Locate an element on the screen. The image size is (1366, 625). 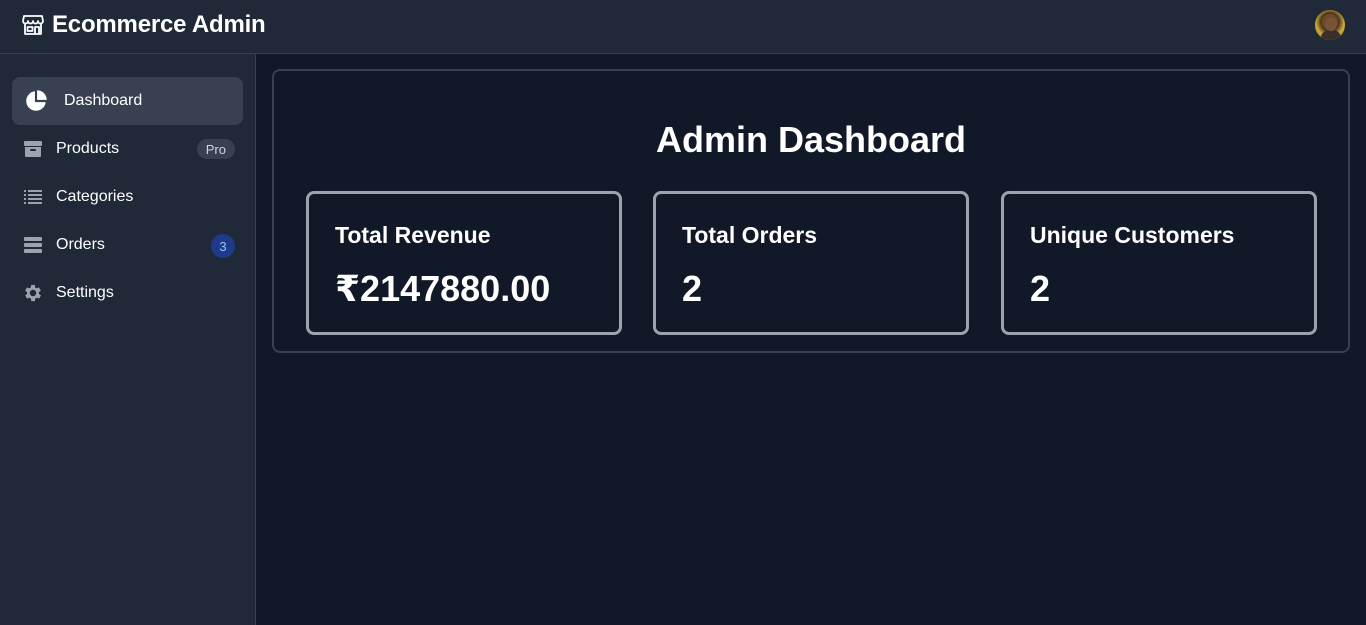
stat-card-orders: Total Orders 2 is located at coordinates (811, 263).